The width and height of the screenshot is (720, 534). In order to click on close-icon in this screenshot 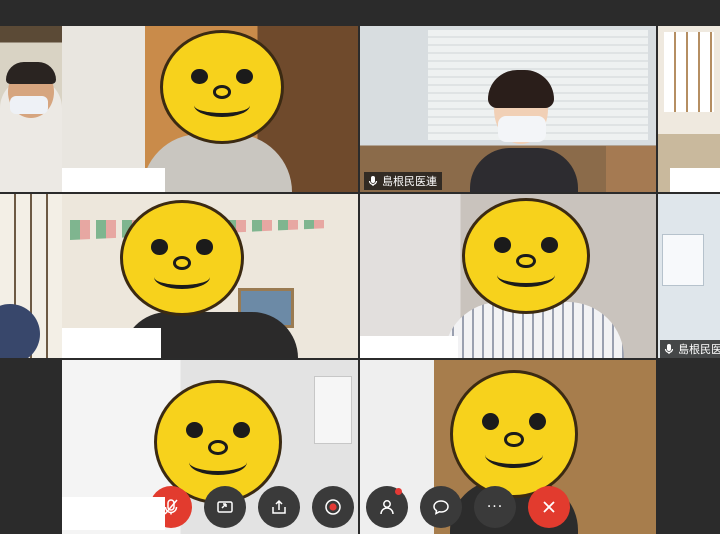, I will do `click(549, 507)`.